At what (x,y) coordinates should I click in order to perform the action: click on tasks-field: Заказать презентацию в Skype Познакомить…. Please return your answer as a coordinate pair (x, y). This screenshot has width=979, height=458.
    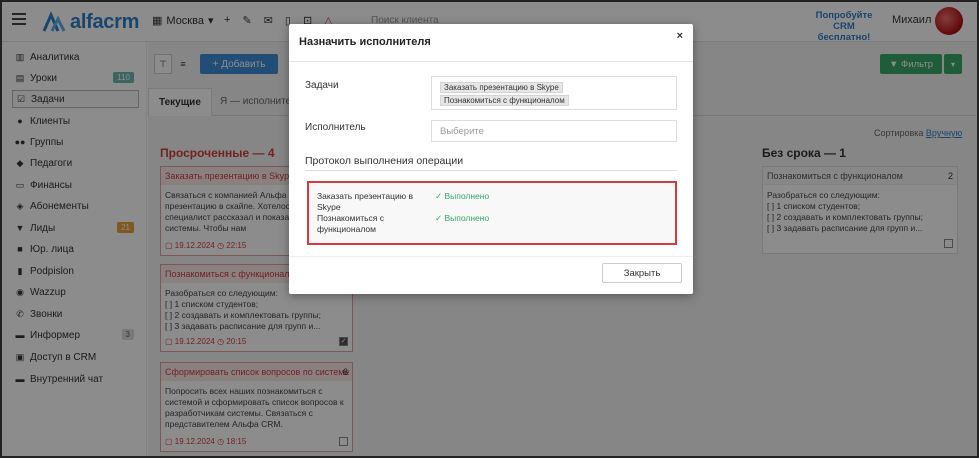
    Looking at the image, I should click on (554, 93).